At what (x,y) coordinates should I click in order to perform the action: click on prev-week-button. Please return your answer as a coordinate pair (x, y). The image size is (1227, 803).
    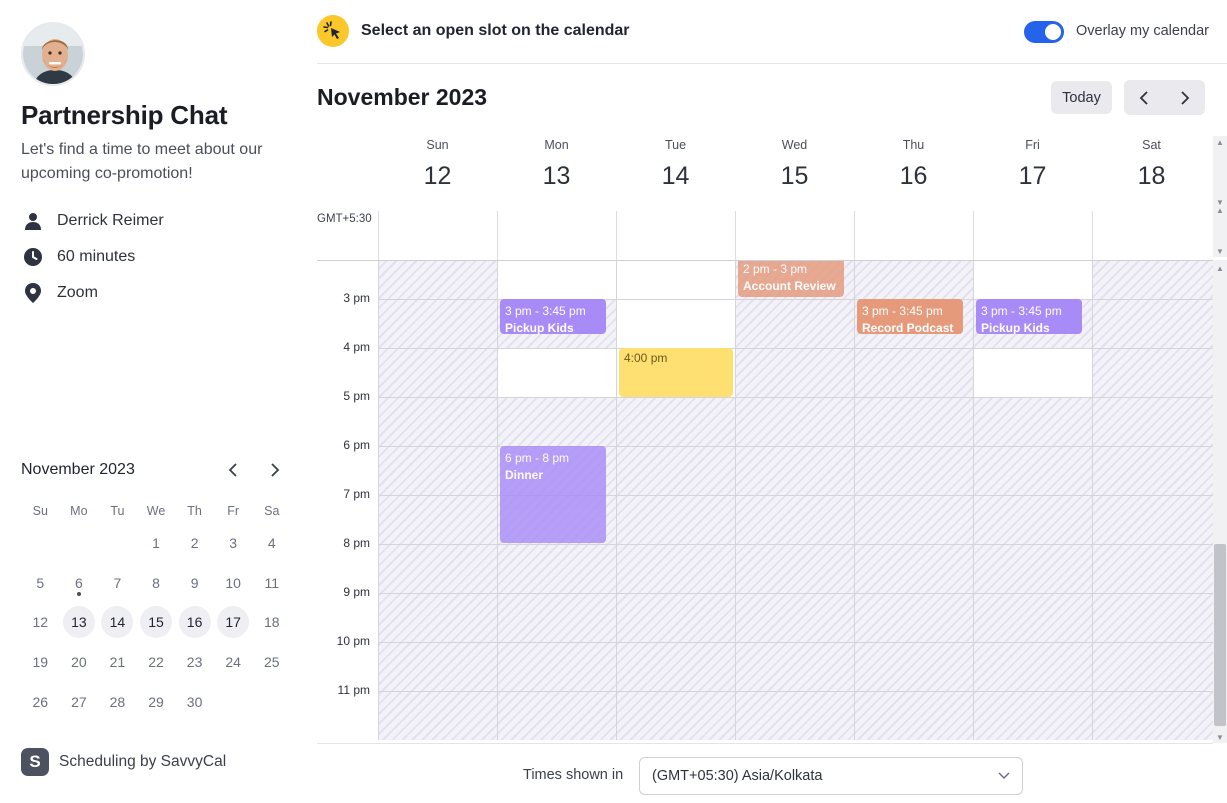
    Looking at the image, I should click on (1144, 97).